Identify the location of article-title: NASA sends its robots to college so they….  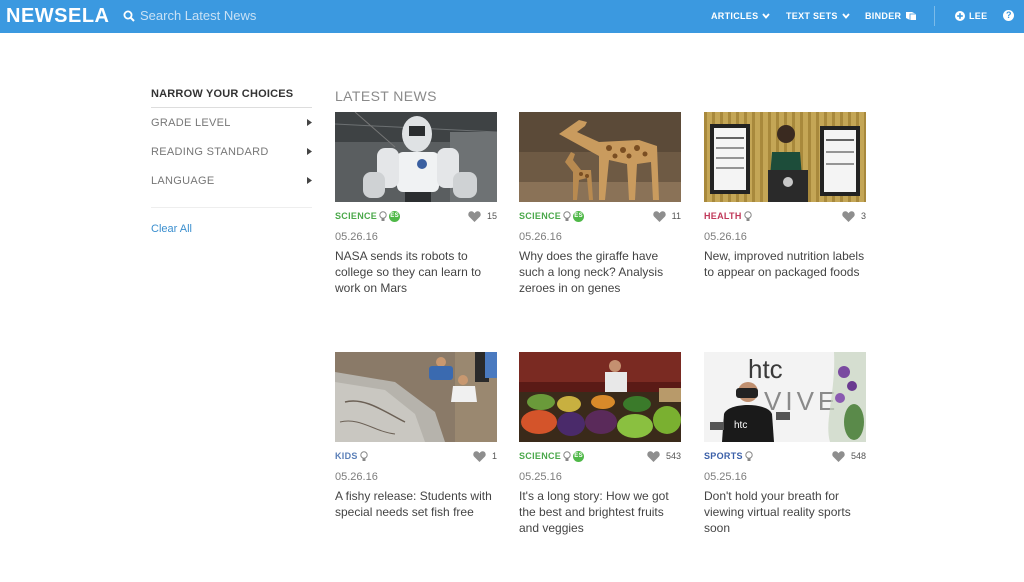
(416, 272).